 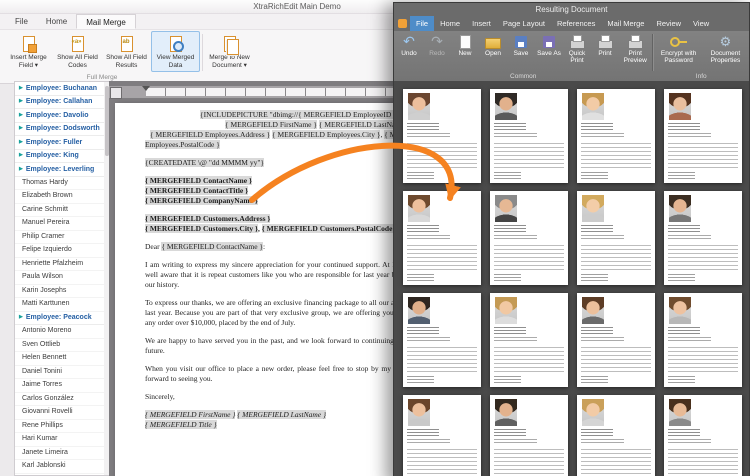 What do you see at coordinates (62, 426) in the screenshot?
I see `employee-contact-row: Rene Phillips` at bounding box center [62, 426].